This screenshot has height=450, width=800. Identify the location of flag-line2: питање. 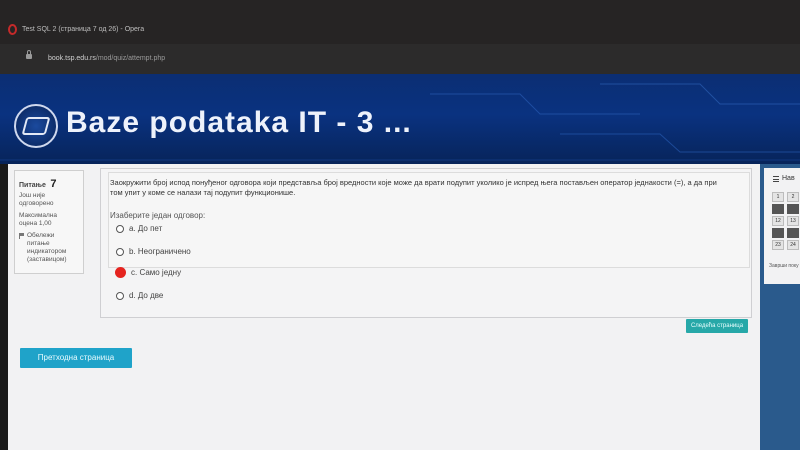
(38, 243).